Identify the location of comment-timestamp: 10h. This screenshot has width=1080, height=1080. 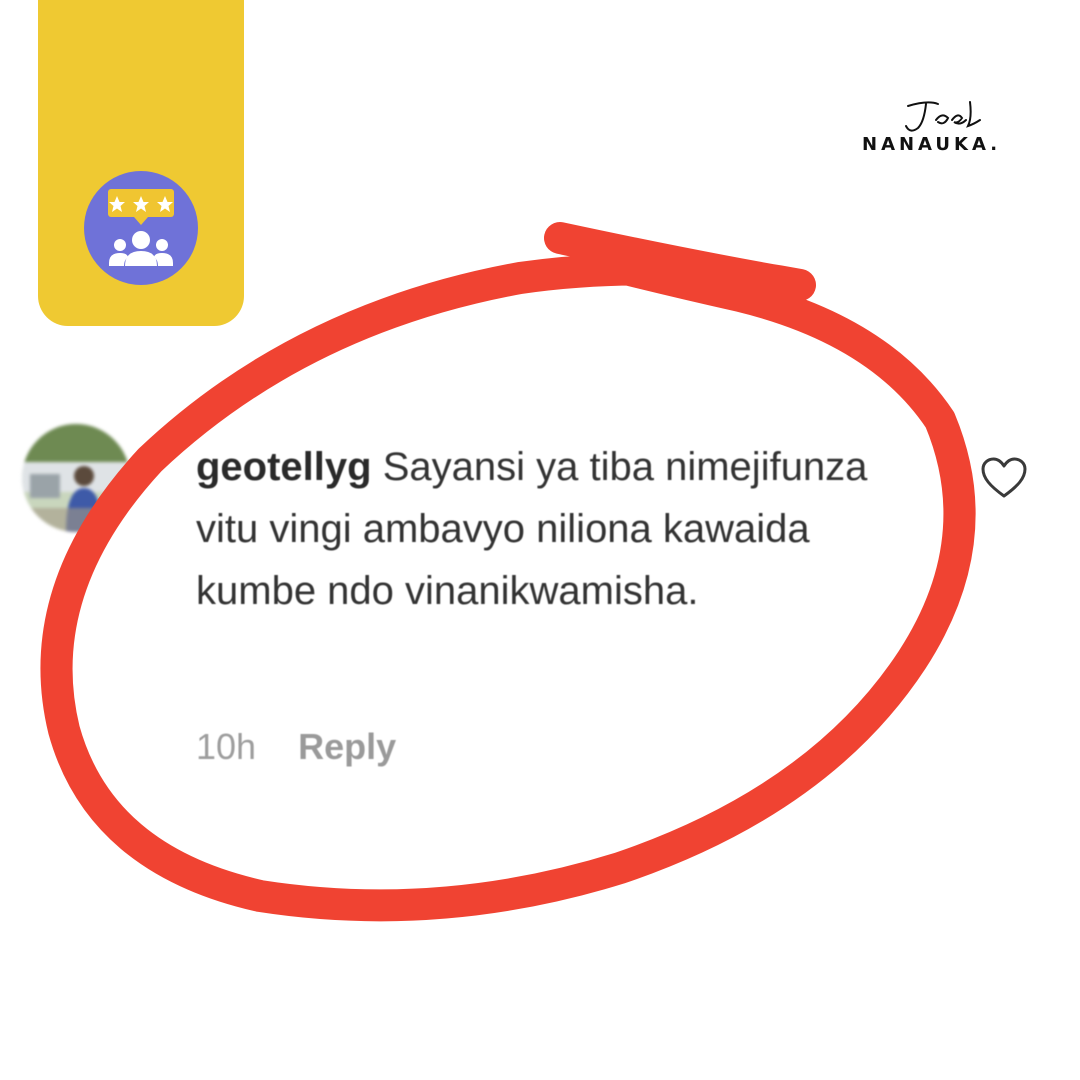
(226, 746).